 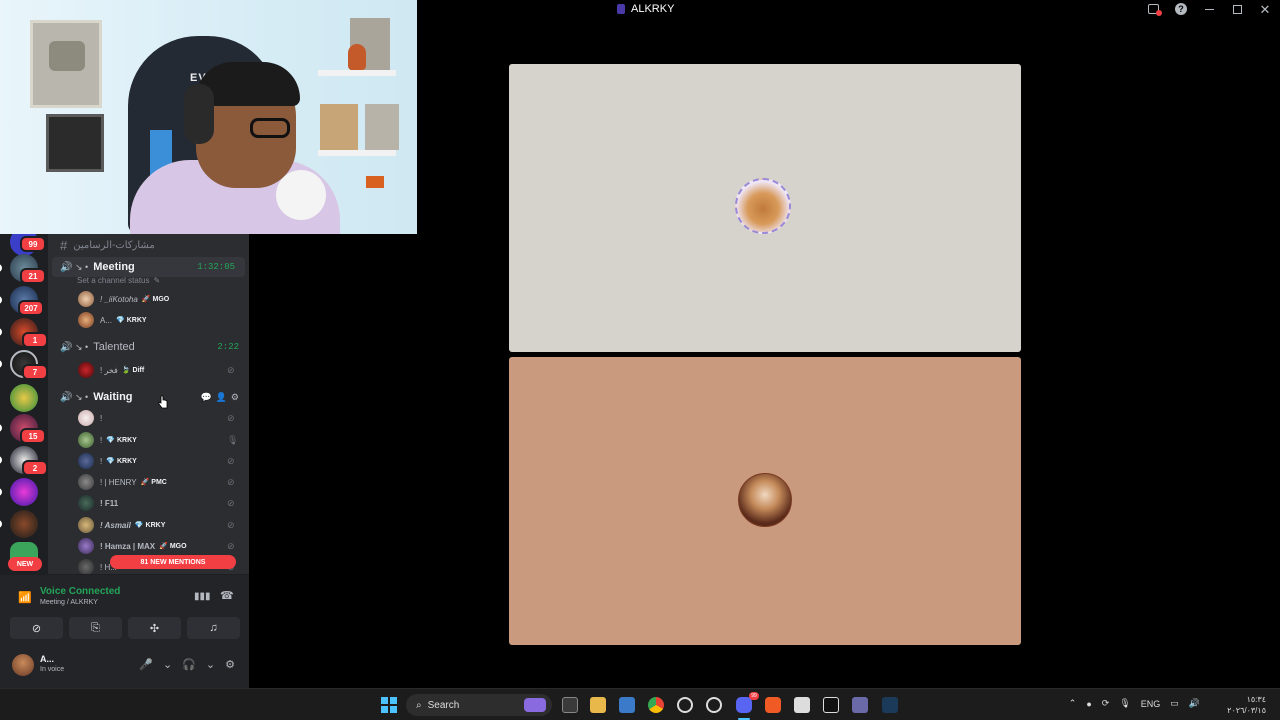 What do you see at coordinates (25, 564) in the screenshot?
I see `new-servers-badge: NEW` at bounding box center [25, 564].